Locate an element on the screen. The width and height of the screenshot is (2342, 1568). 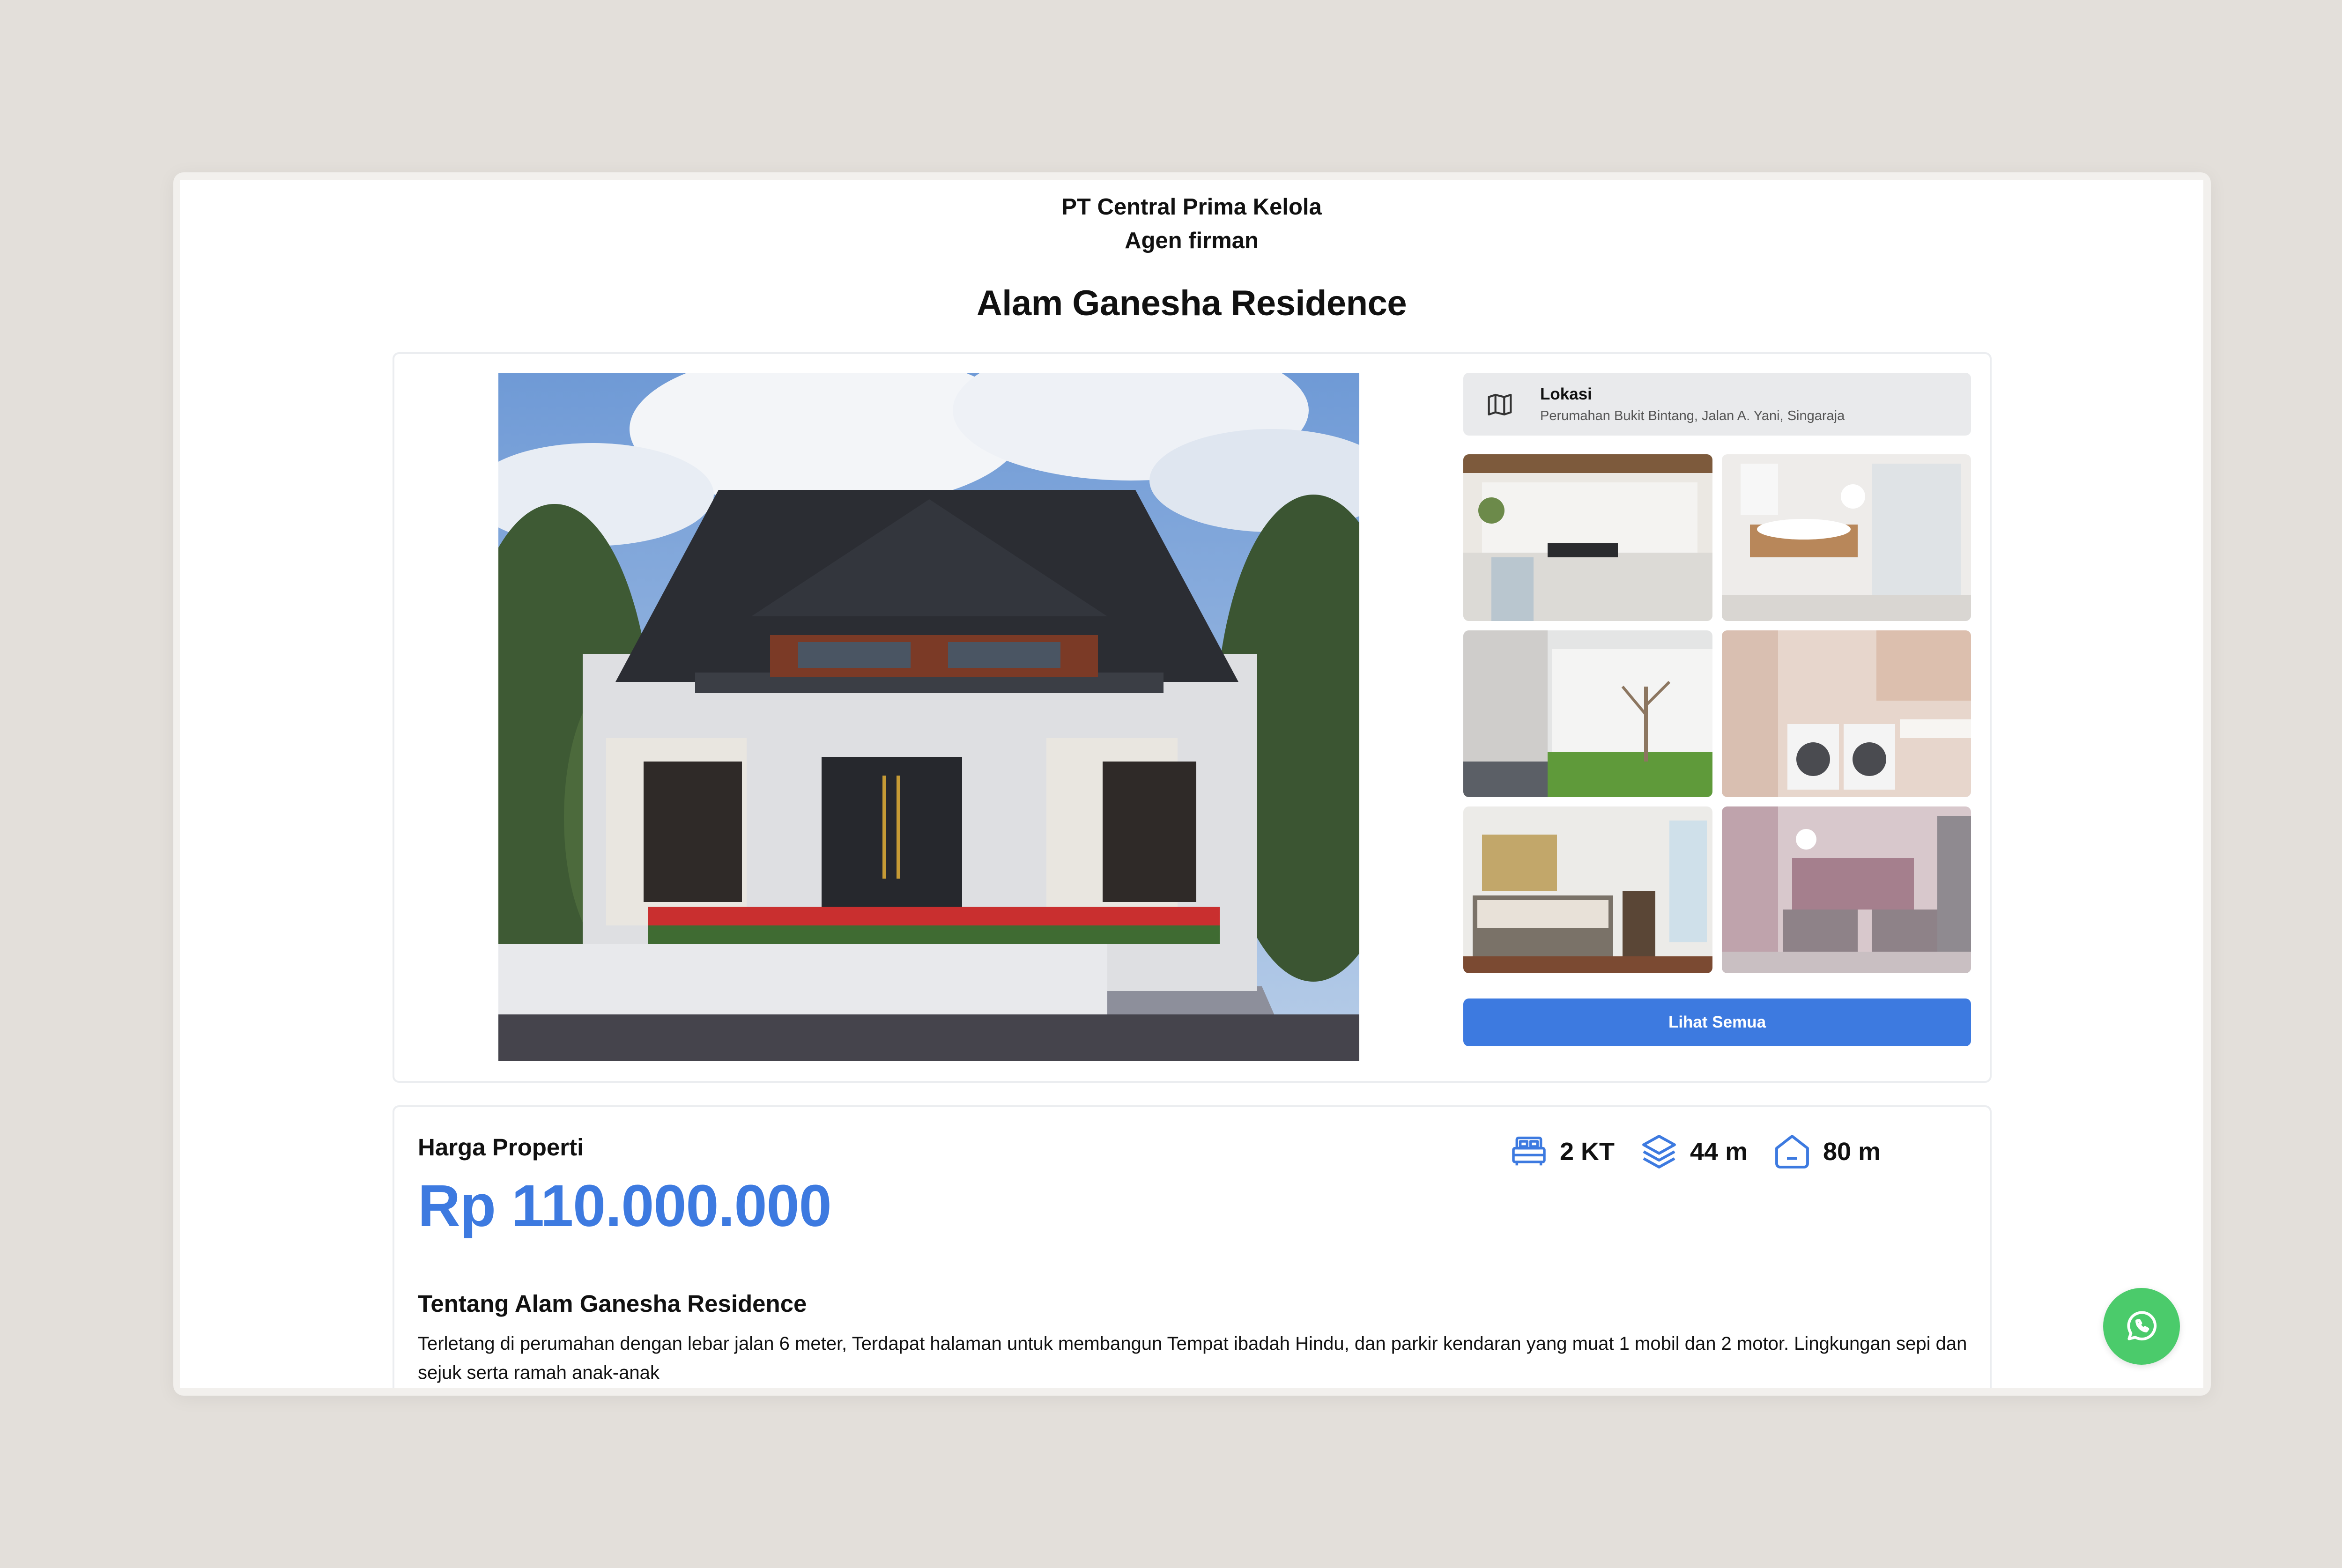
company-name: PT Central Prima Kelola is located at coordinates (1191, 207).